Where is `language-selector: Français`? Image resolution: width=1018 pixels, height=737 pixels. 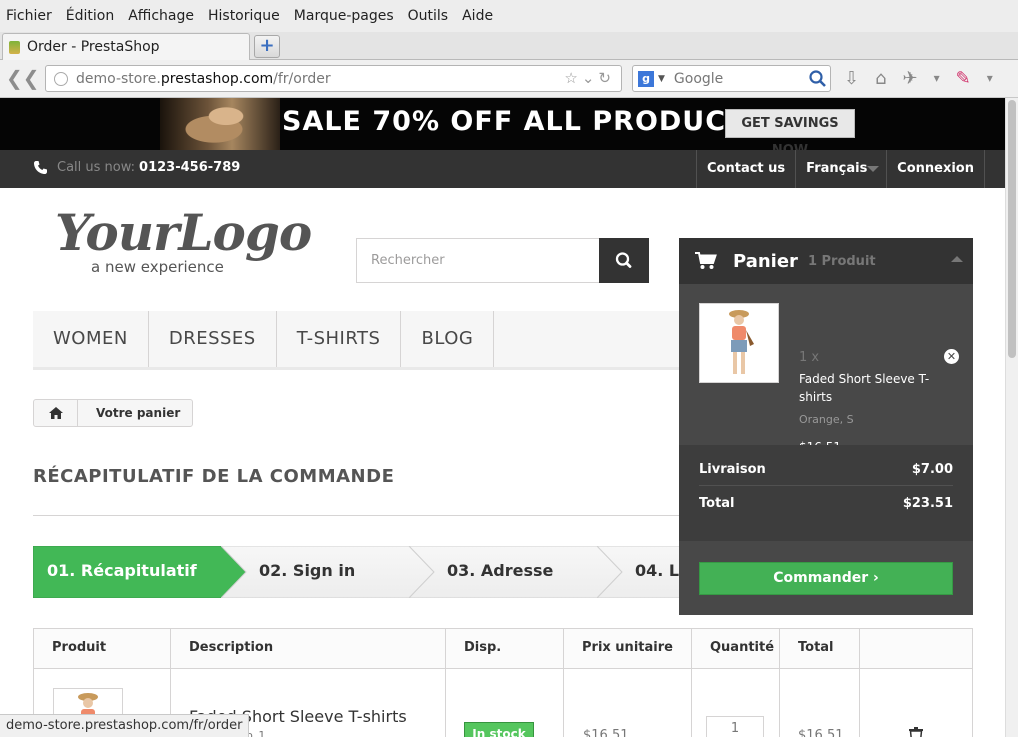 language-selector: Français is located at coordinates (840, 169).